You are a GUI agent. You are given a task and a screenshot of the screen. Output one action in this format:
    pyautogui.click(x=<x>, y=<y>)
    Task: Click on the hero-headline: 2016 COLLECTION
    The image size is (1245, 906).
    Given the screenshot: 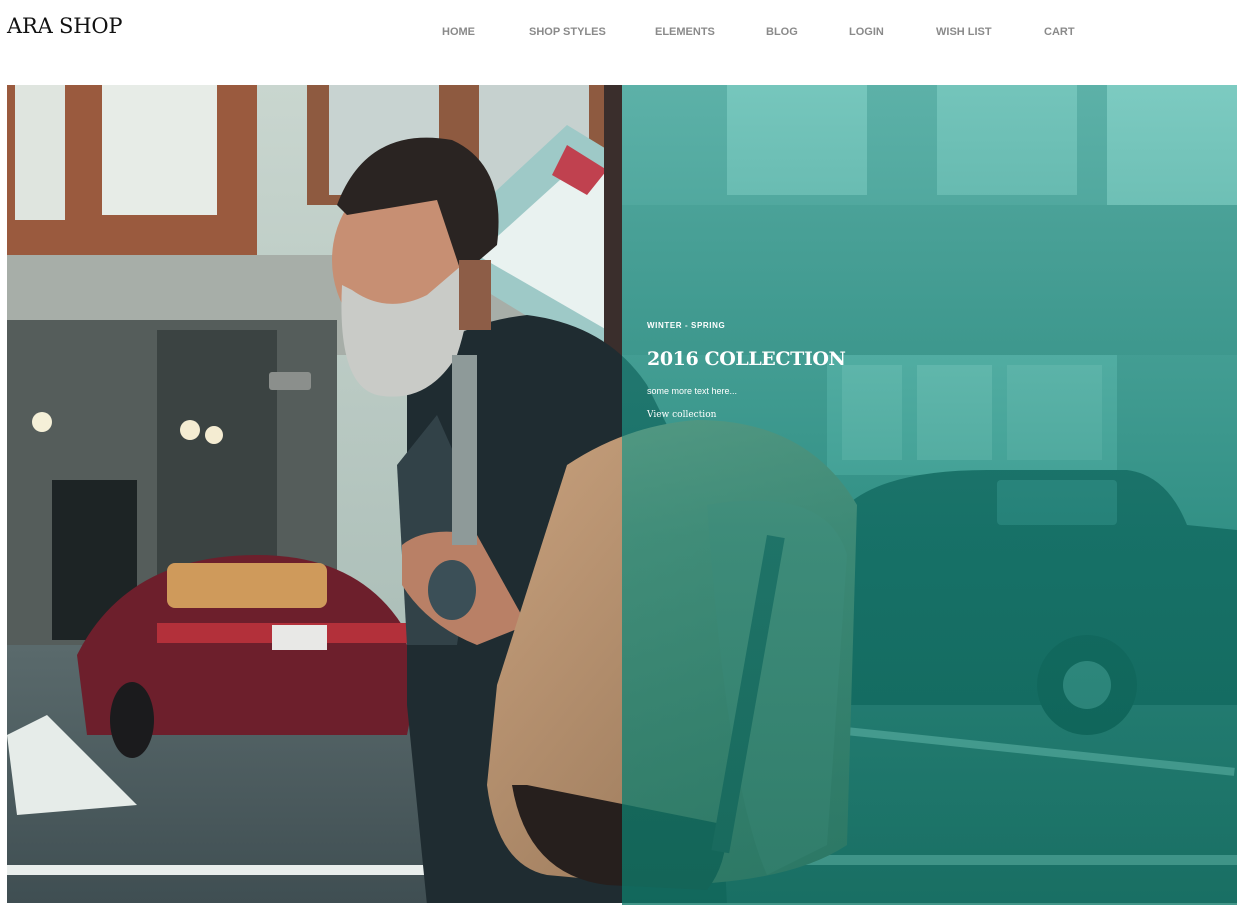 What is the action you would take?
    pyautogui.click(x=746, y=359)
    